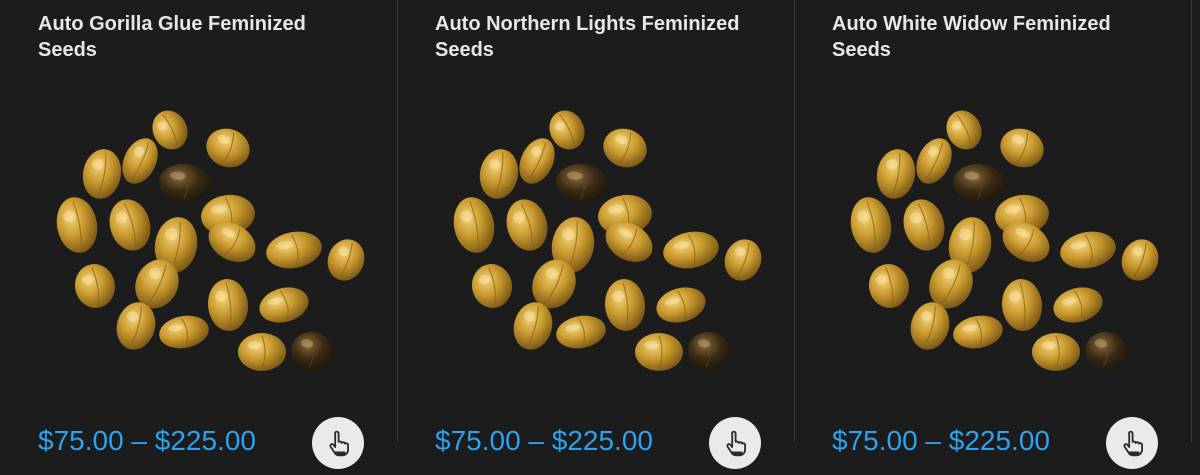  Describe the element at coordinates (600, 37) in the screenshot. I see `product-title: Auto Northern Lights Feminized Seeds` at that location.